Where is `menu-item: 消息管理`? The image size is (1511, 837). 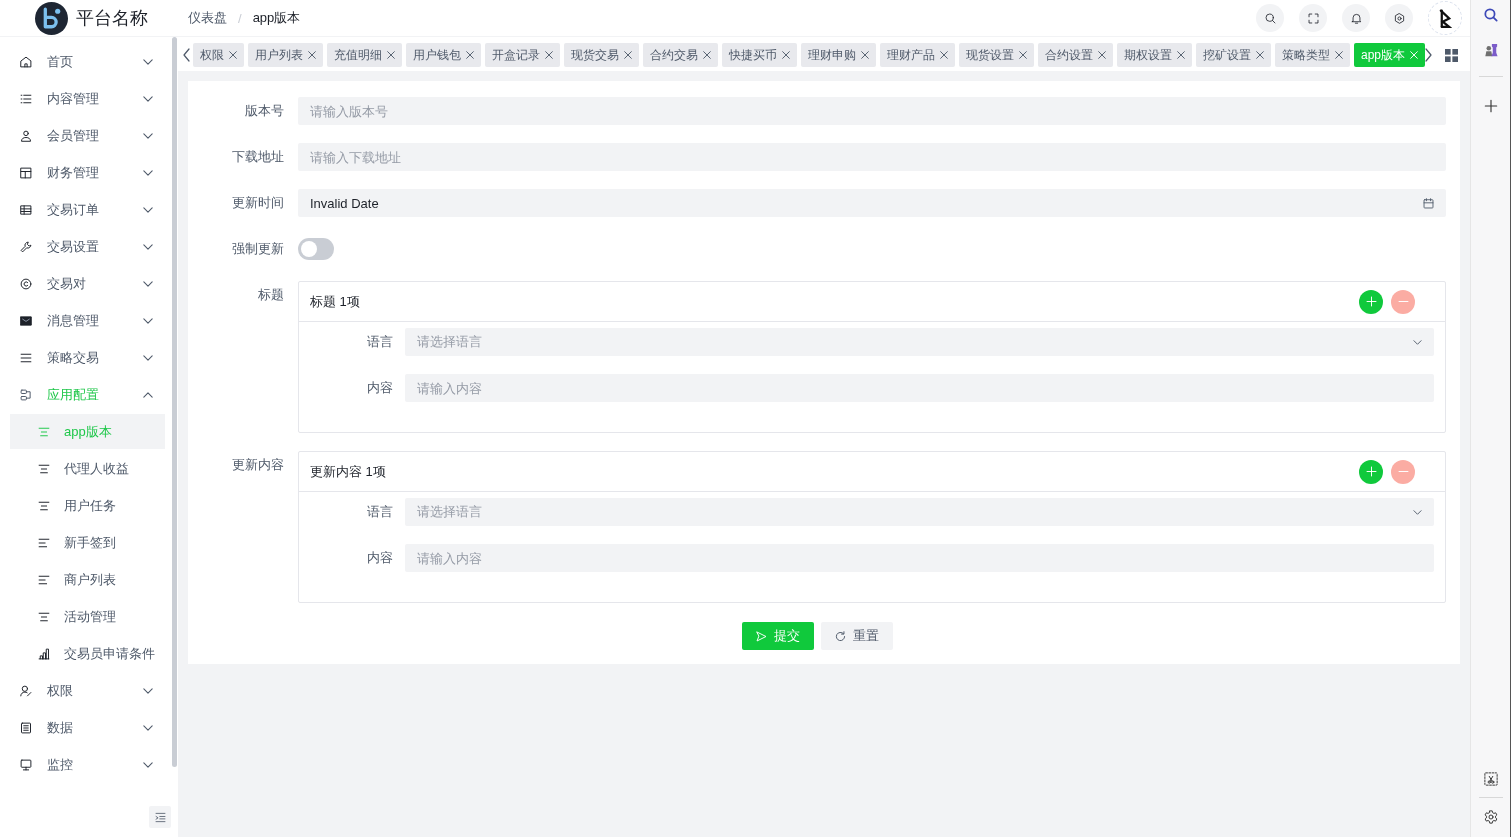
menu-item: 消息管理 is located at coordinates (86, 320).